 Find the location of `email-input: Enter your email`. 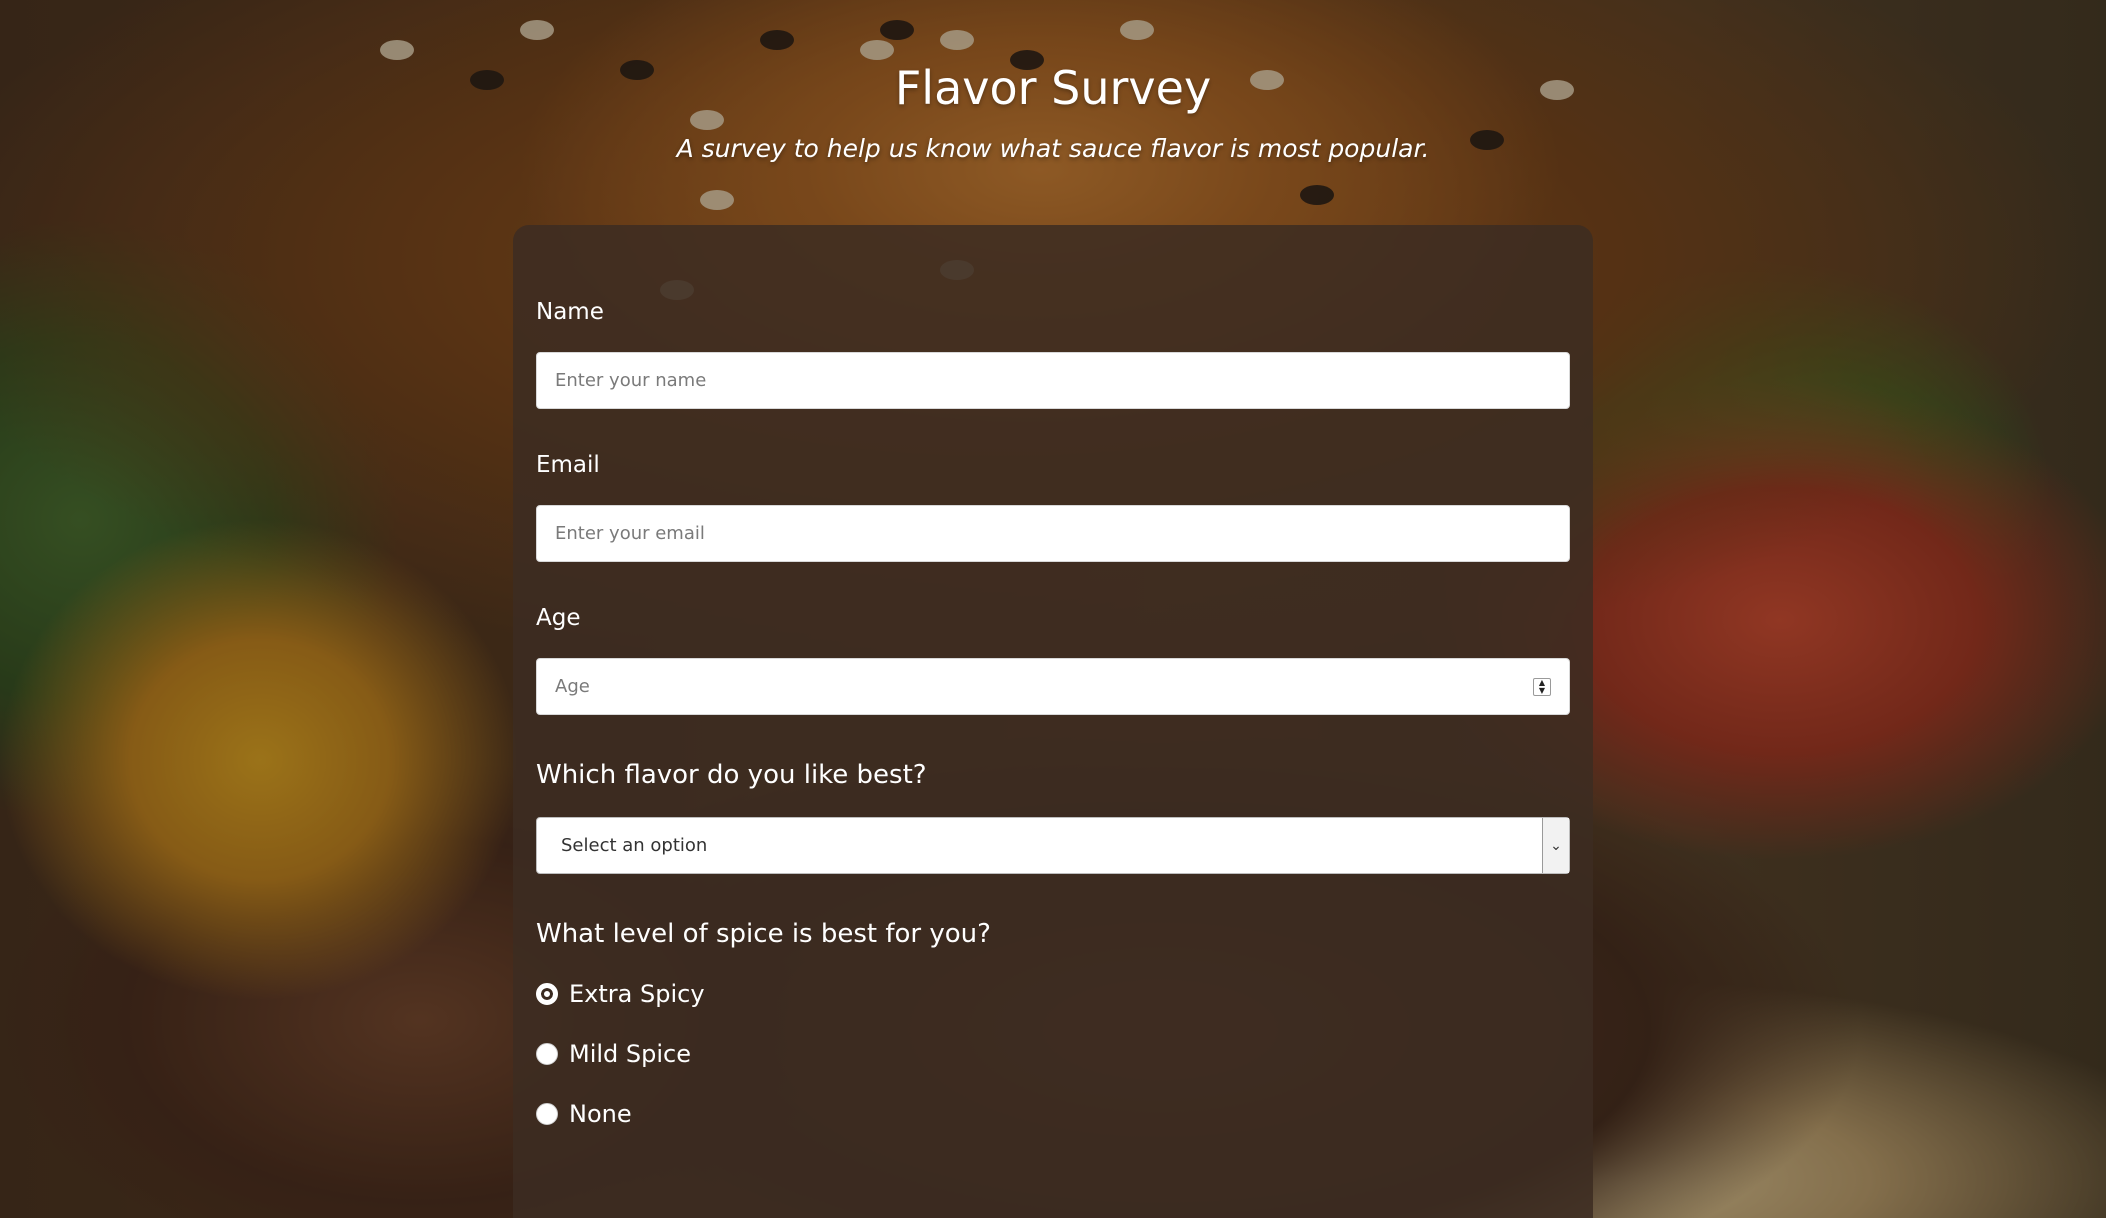

email-input: Enter your email is located at coordinates (1053, 533).